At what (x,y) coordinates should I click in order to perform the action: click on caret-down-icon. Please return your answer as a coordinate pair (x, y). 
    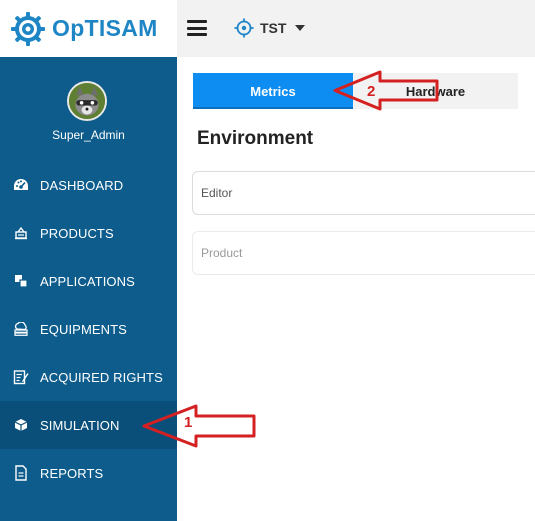
    Looking at the image, I should click on (300, 28).